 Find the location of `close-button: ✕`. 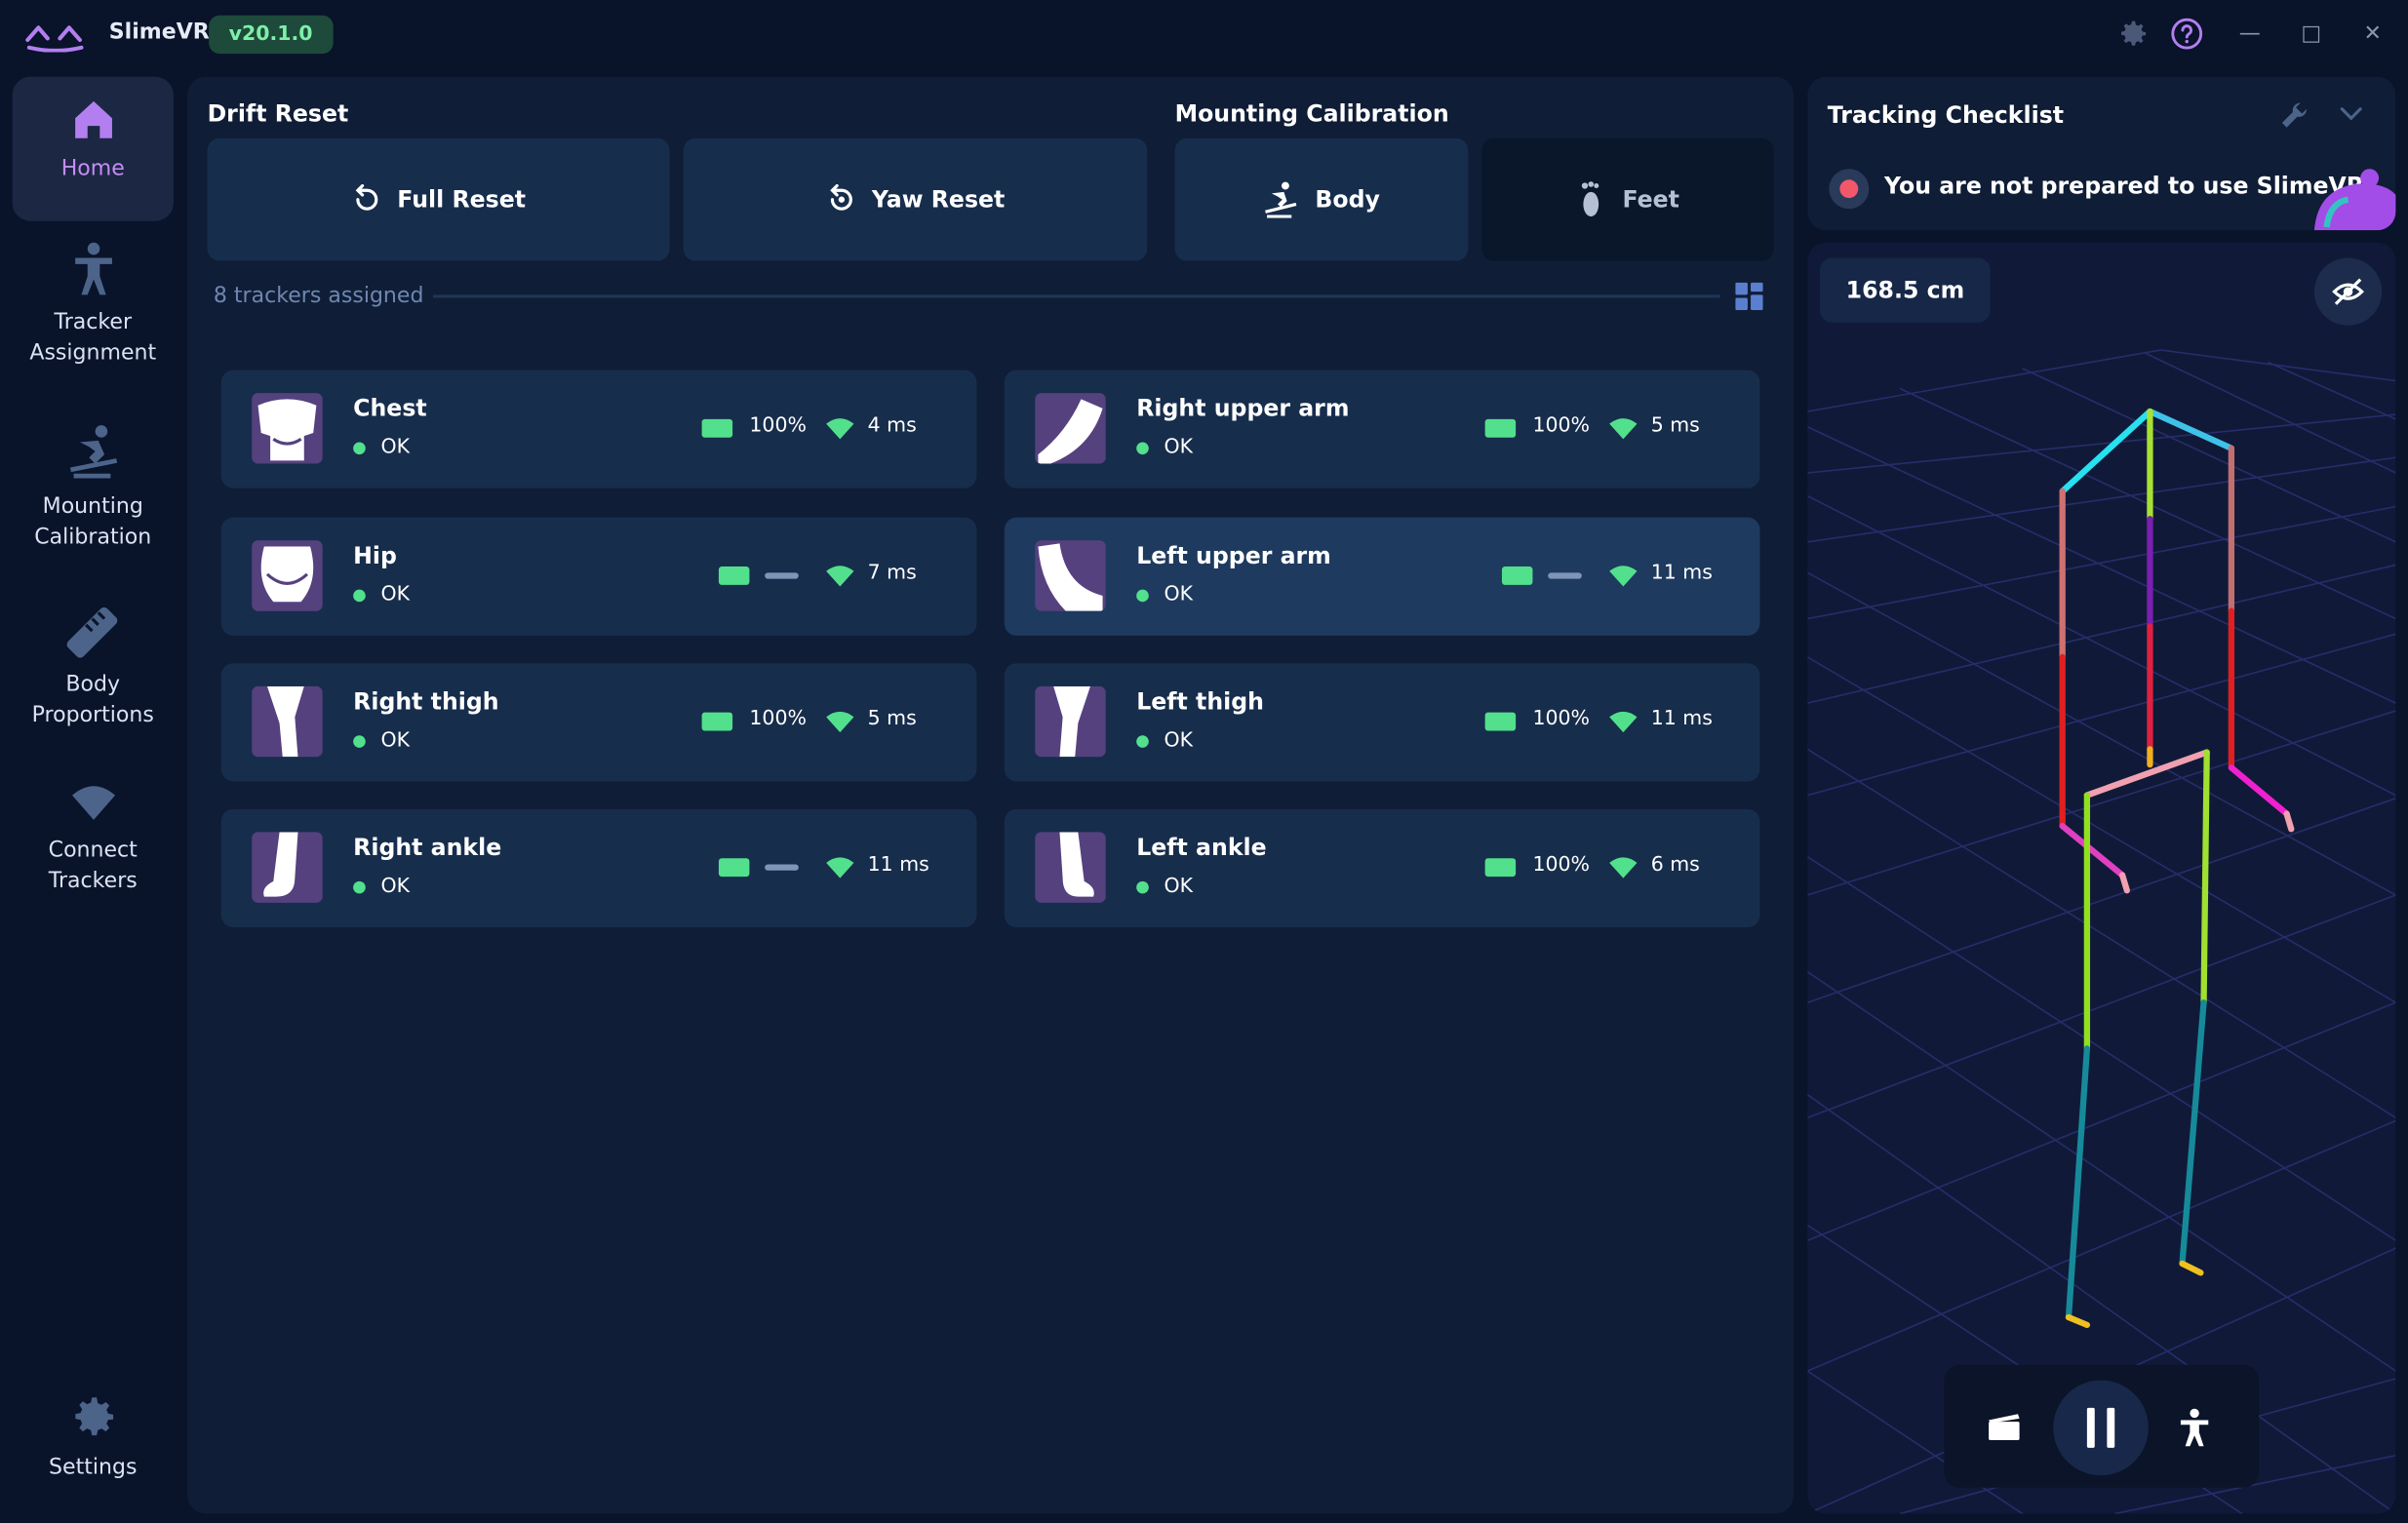

close-button: ✕ is located at coordinates (2372, 34).